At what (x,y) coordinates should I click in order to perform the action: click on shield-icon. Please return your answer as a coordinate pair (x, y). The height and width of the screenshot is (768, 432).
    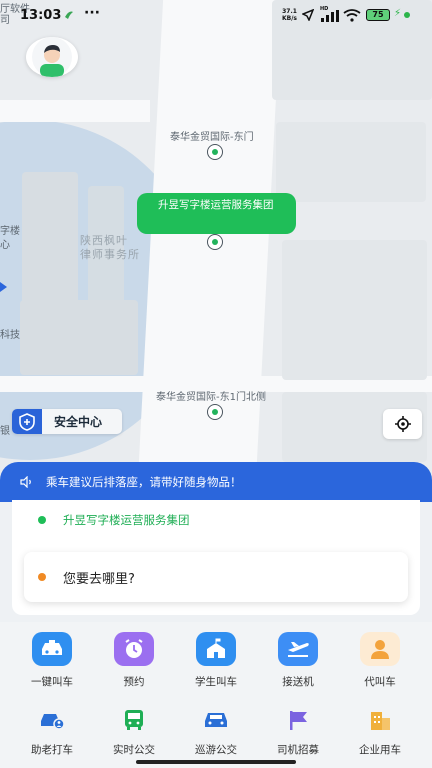
    Looking at the image, I should click on (27, 421).